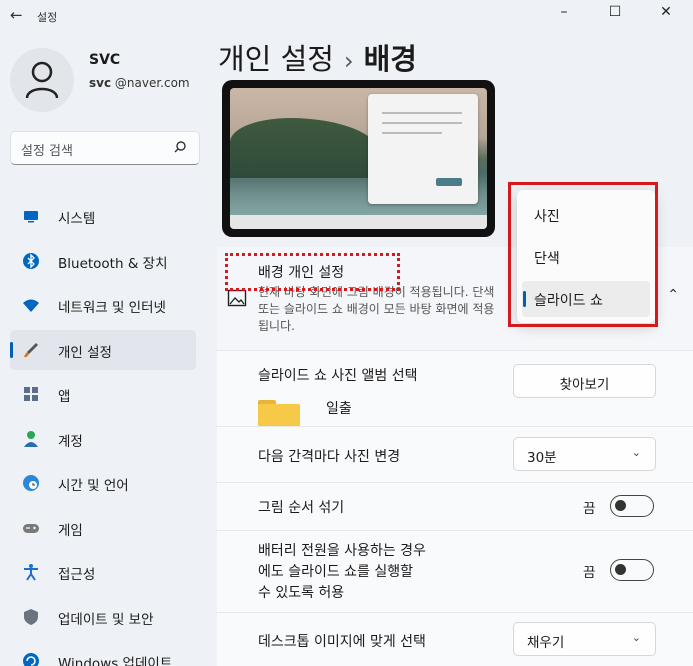 The width and height of the screenshot is (693, 666). What do you see at coordinates (93, 486) in the screenshot?
I see `sidebar-item-label: 시간 및 언어` at bounding box center [93, 486].